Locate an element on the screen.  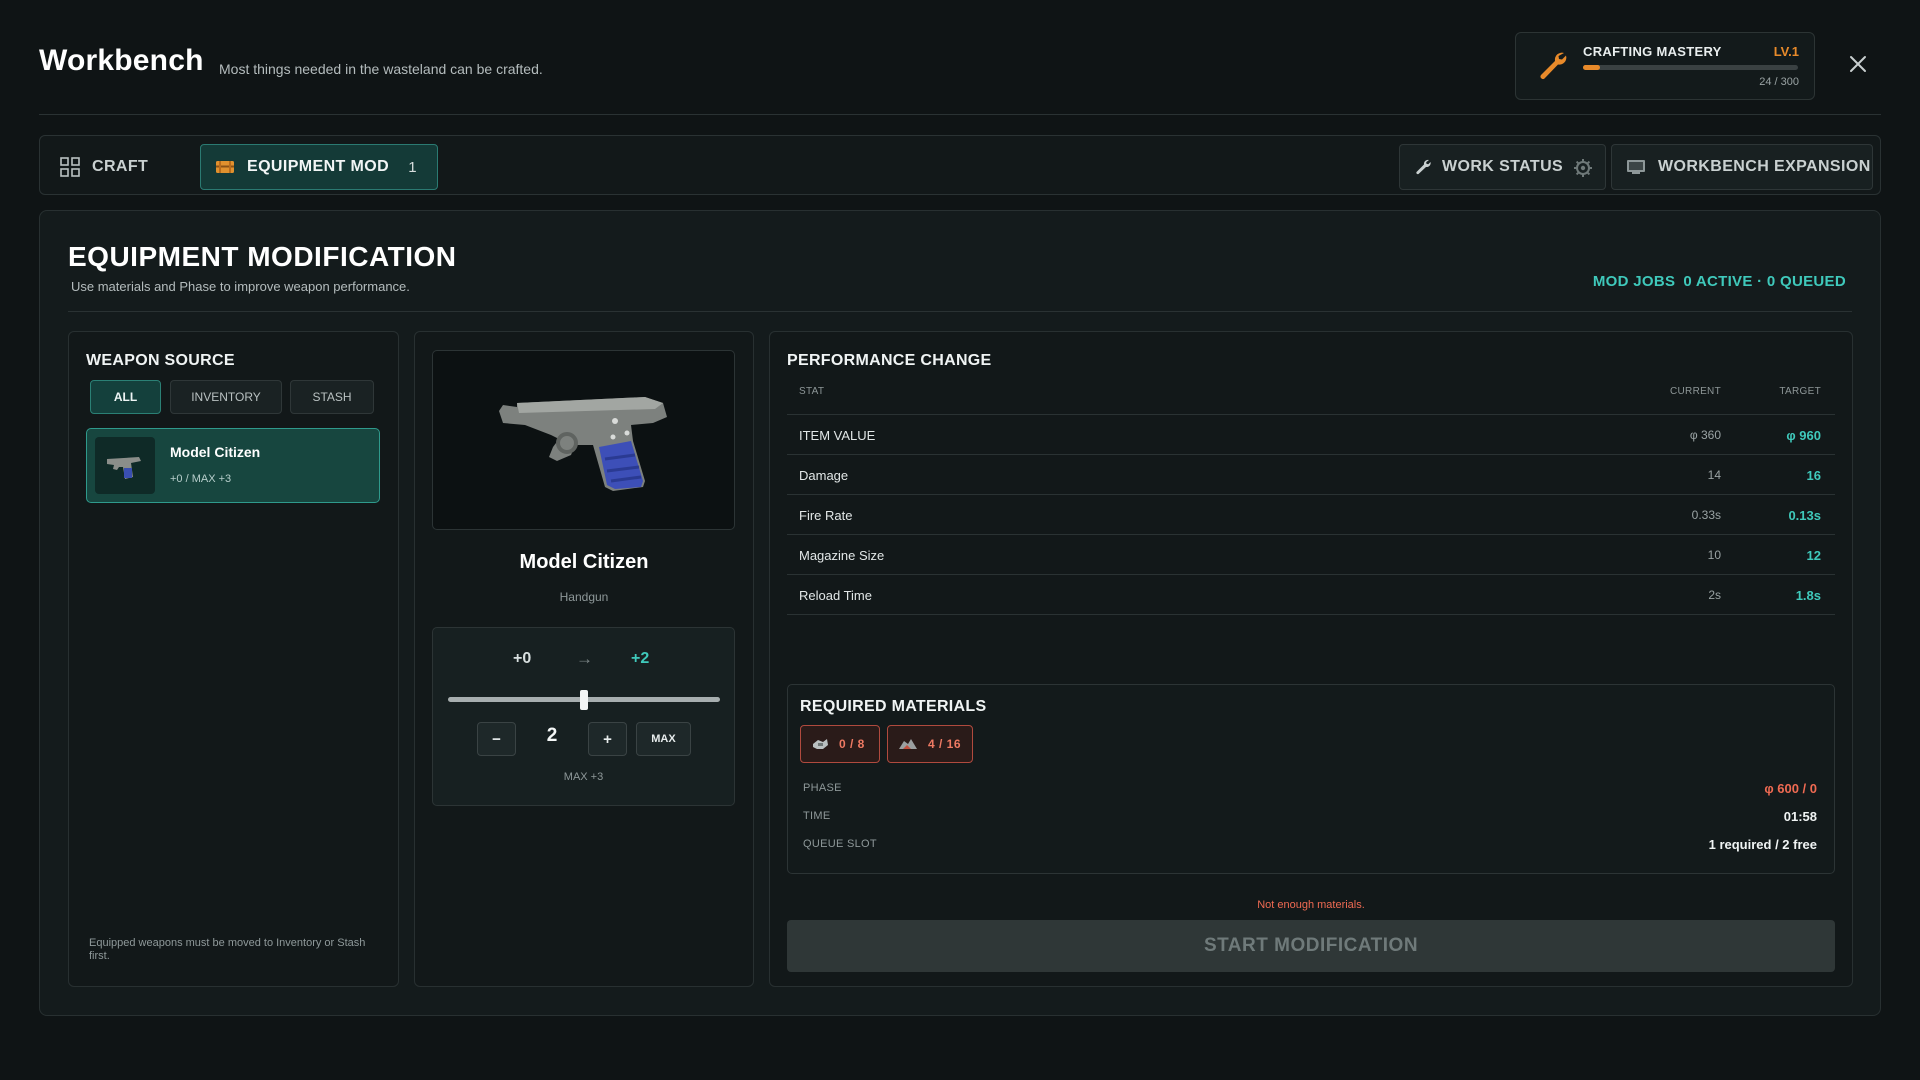
monitor-icon is located at coordinates (1636, 167).